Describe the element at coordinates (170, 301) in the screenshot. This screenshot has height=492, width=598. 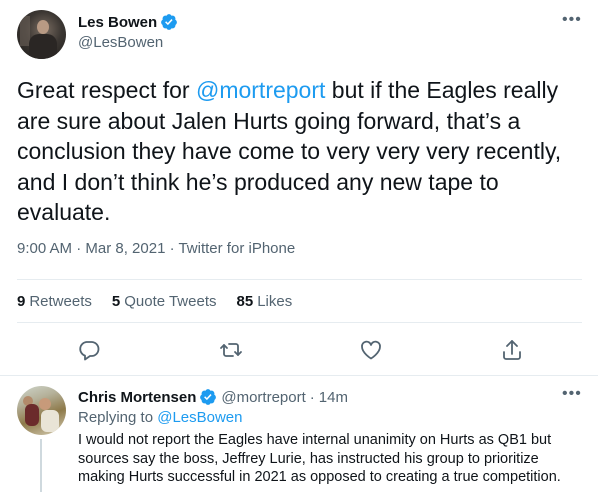
I see `quote-tweets-label: Quote Tweets` at that location.